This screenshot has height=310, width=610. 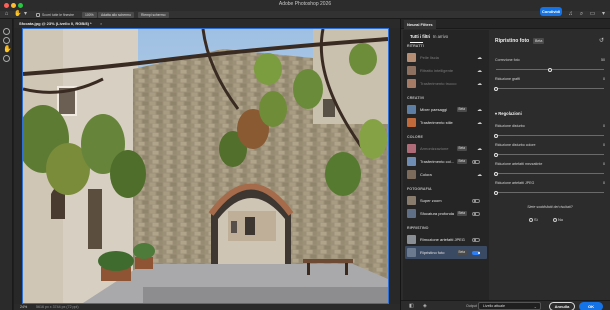 What do you see at coordinates (598, 183) in the screenshot?
I see `slider-jpeg-value: 0` at bounding box center [598, 183].